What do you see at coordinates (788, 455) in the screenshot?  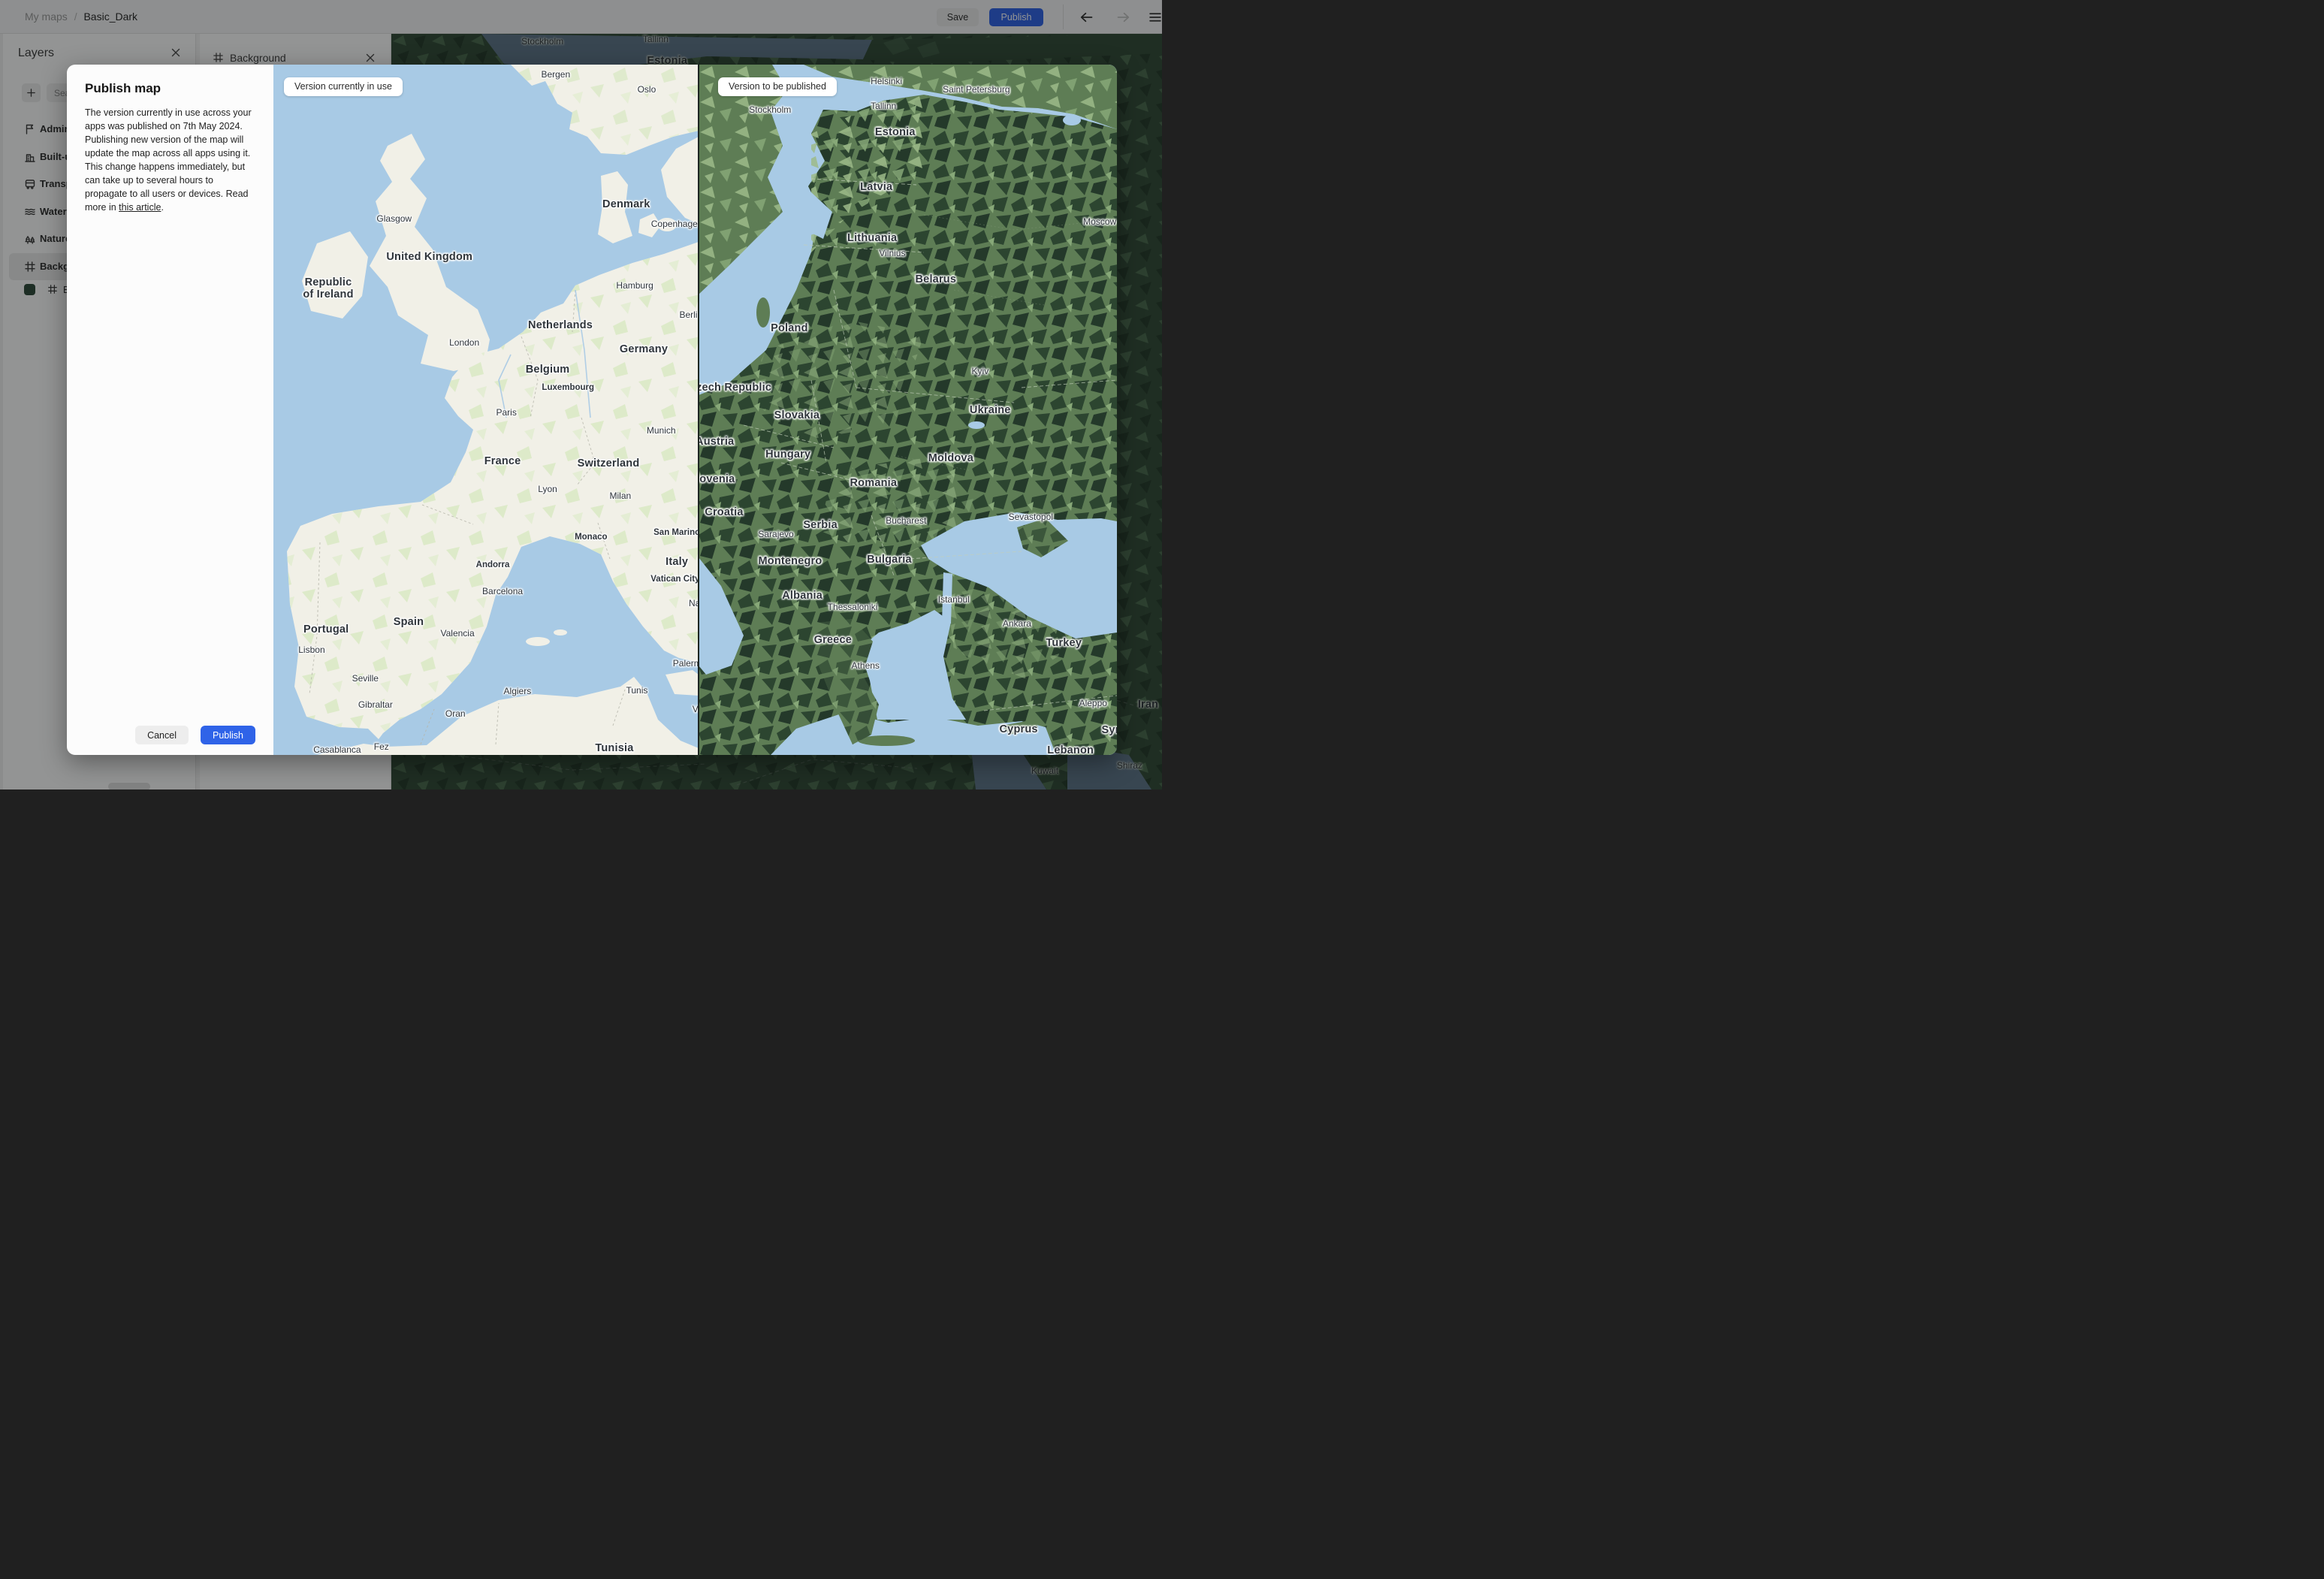 I see `map-label: Hungary` at bounding box center [788, 455].